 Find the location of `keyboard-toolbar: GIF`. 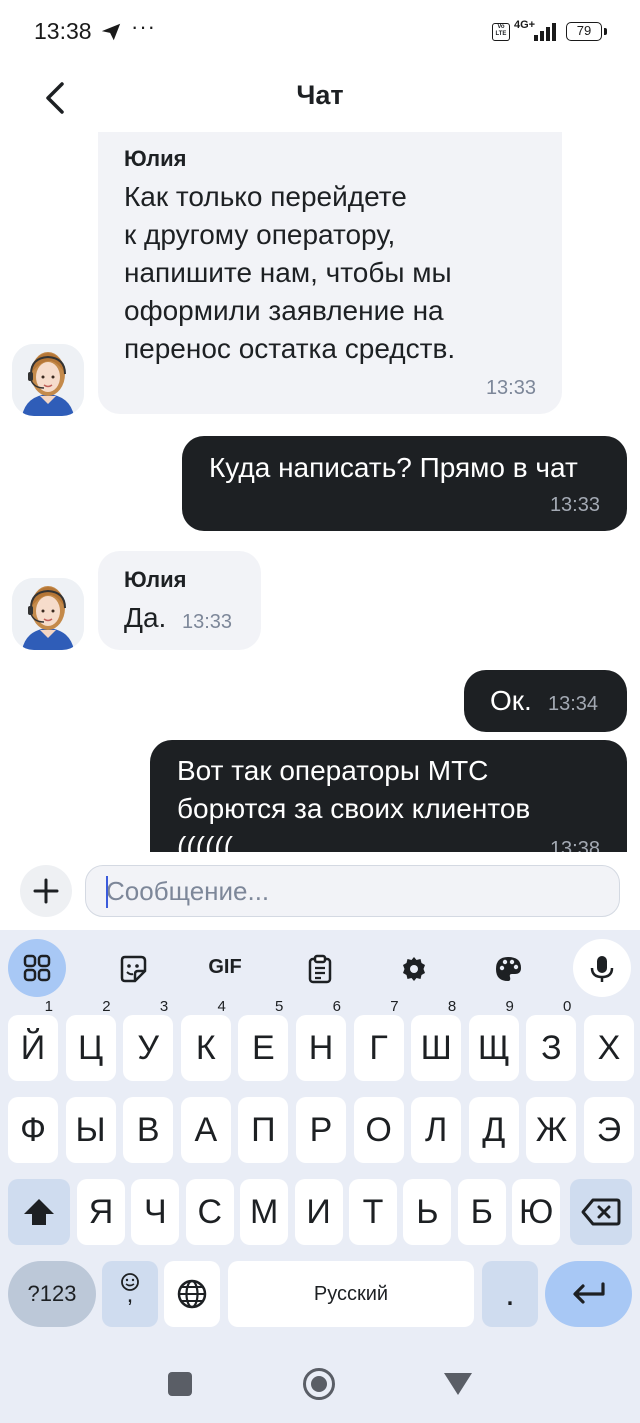

keyboard-toolbar: GIF is located at coordinates (320, 969).